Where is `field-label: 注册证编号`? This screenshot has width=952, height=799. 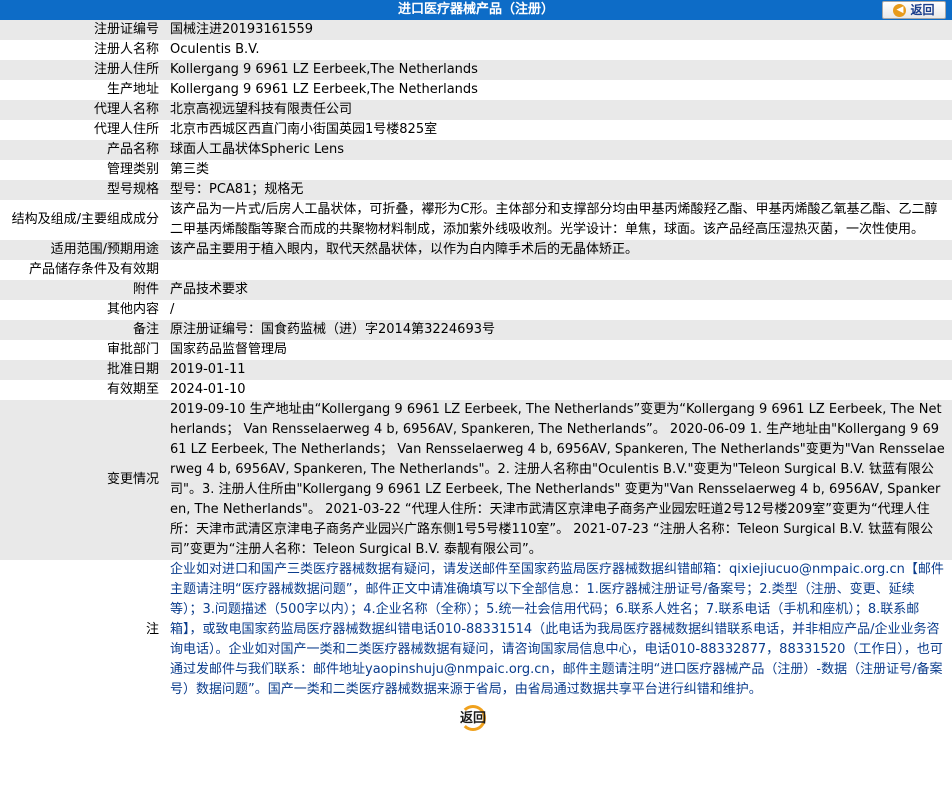 field-label: 注册证编号 is located at coordinates (81, 30).